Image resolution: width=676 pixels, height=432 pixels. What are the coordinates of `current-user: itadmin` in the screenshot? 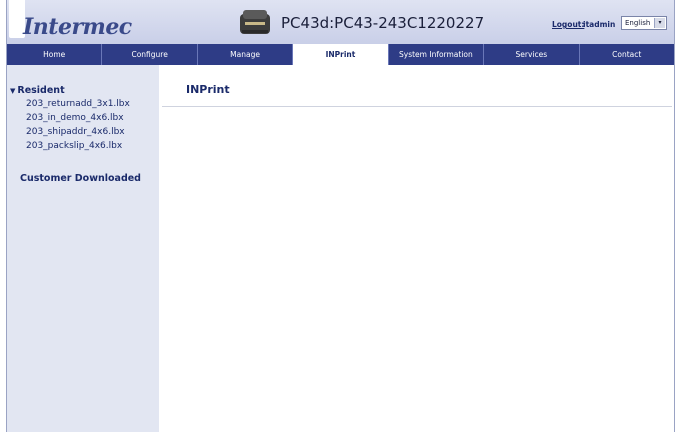 It's located at (599, 24).